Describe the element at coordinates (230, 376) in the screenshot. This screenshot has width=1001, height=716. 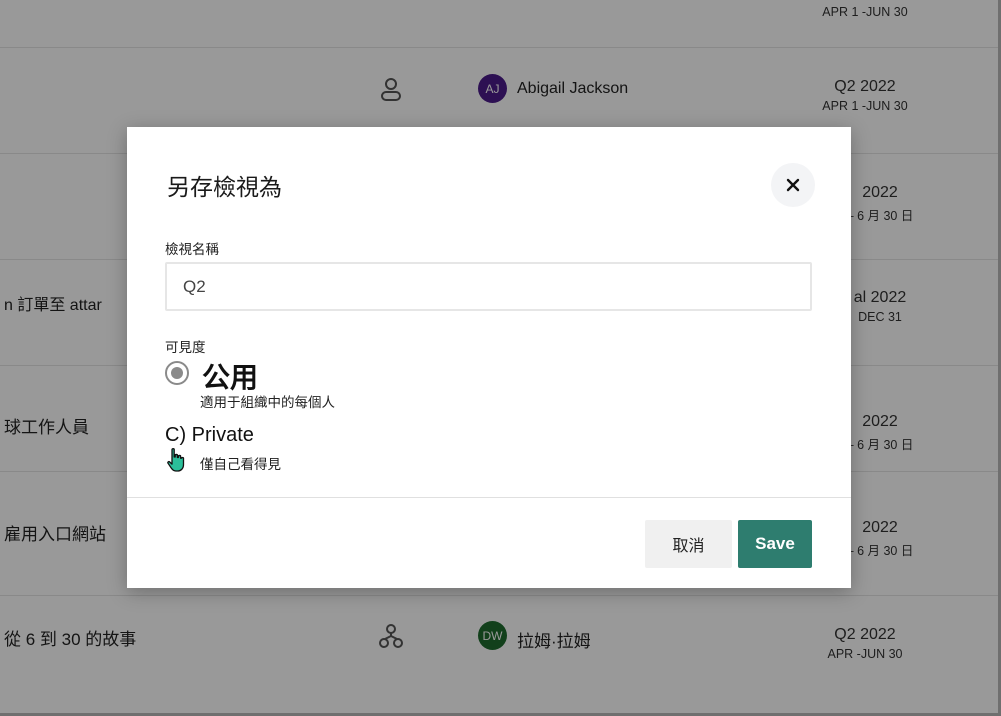
I see `public-option-label: 公用` at that location.